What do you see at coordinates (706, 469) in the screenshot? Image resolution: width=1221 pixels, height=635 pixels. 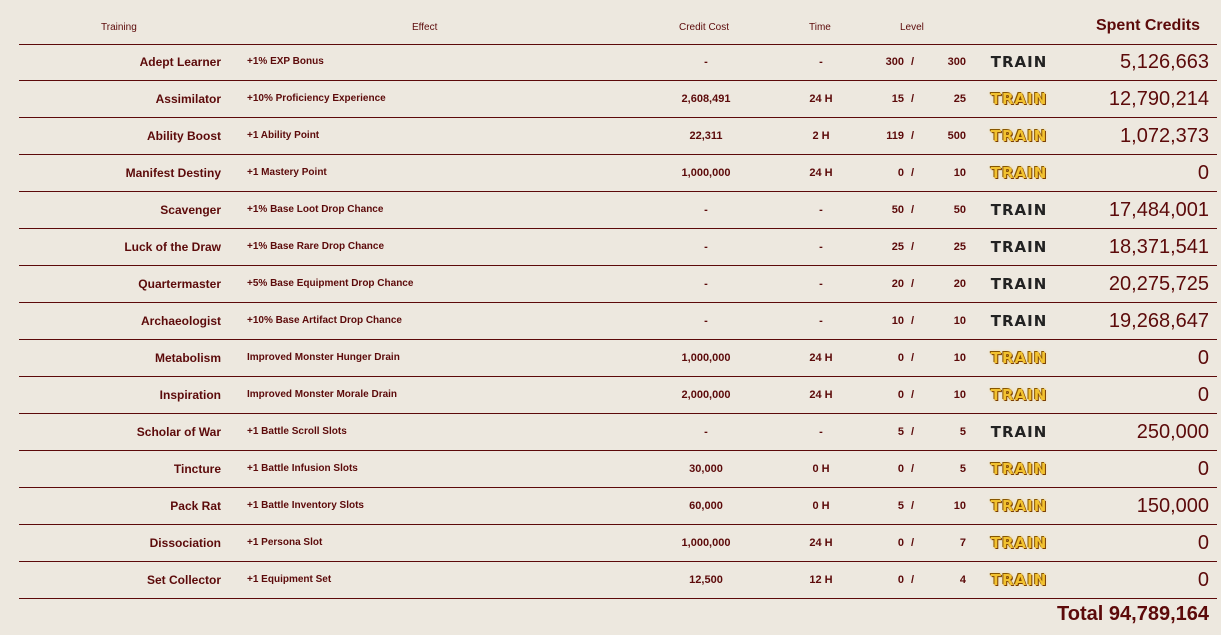 I see `credit-cost: 30,000` at bounding box center [706, 469].